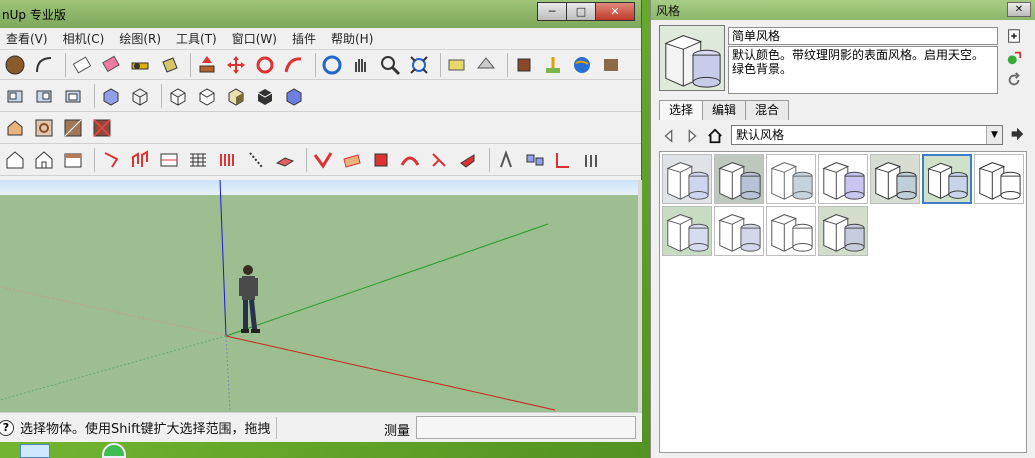 This screenshot has height=458, width=1035. Describe the element at coordinates (7, 427) in the screenshot. I see `help-icon: ?` at that location.